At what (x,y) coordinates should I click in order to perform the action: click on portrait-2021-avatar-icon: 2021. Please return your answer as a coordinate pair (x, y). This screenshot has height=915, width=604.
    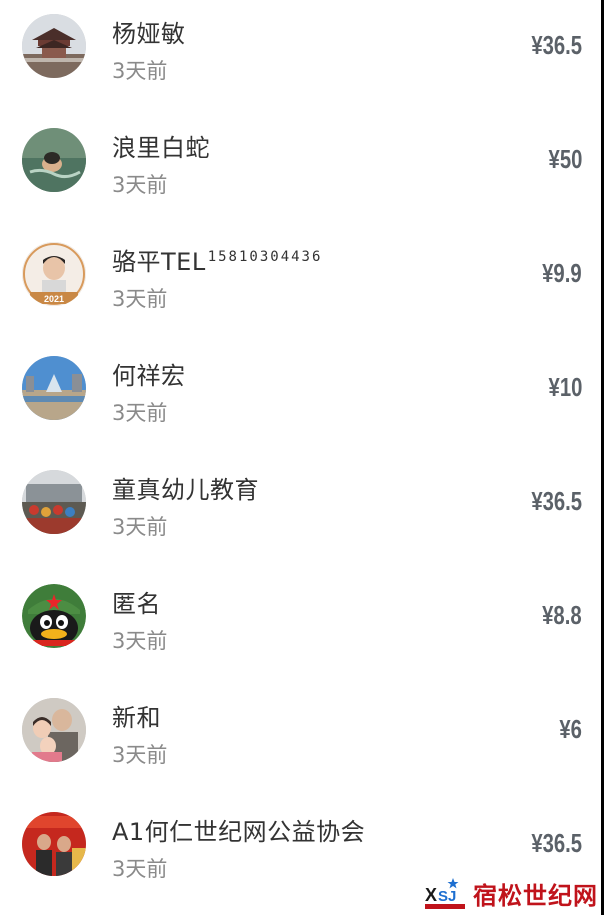
    Looking at the image, I should click on (54, 274).